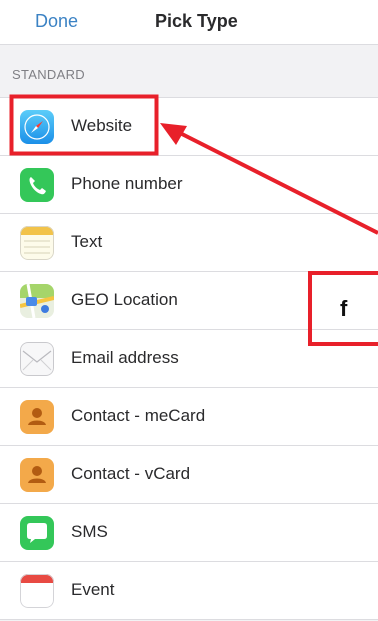 Image resolution: width=378 pixels, height=621 pixels. I want to click on message-bubble-icon, so click(37, 533).